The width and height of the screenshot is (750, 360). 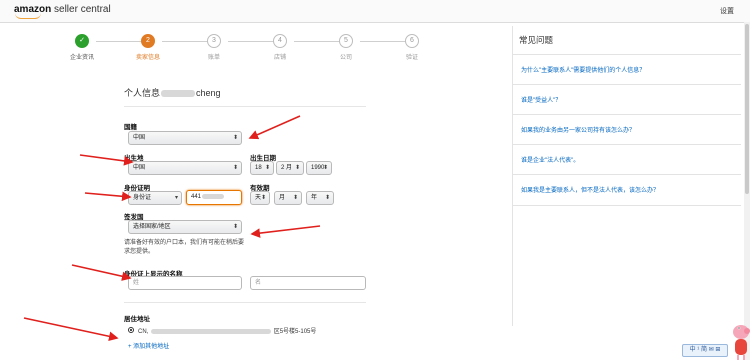 What do you see at coordinates (185, 283) in the screenshot?
I see `surname-input: 姓` at bounding box center [185, 283].